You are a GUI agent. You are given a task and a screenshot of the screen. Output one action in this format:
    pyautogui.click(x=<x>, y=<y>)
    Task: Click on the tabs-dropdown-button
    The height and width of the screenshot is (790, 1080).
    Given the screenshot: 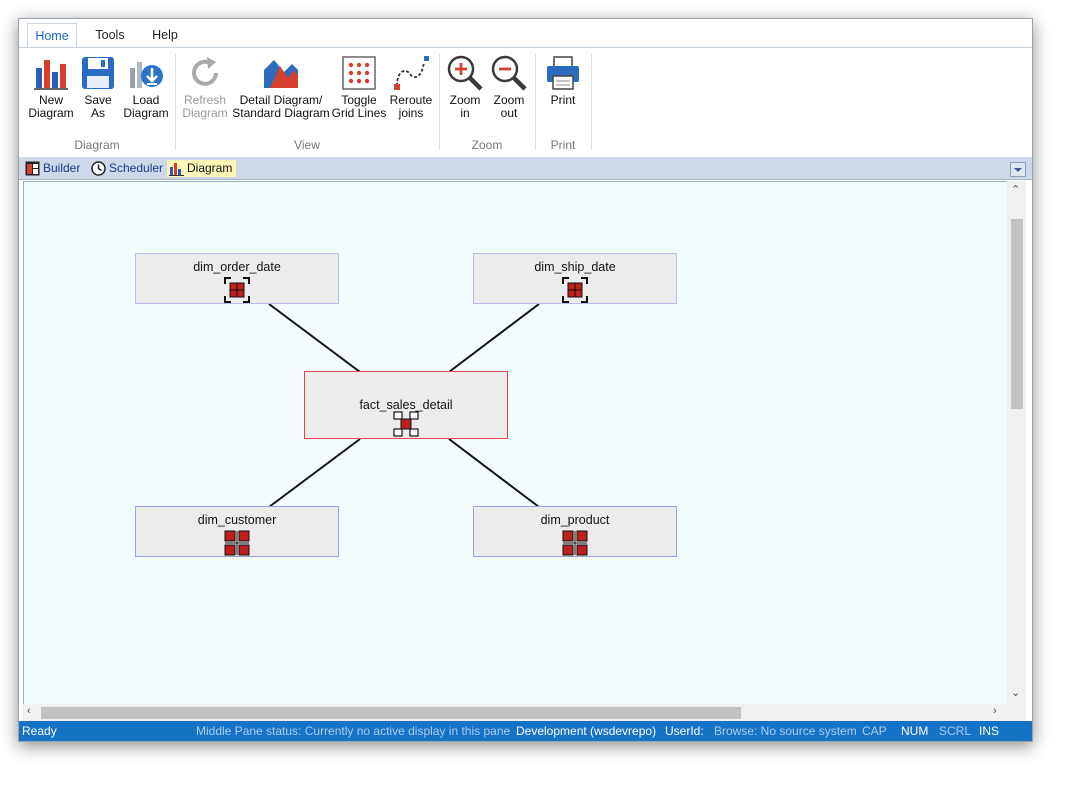 What is the action you would take?
    pyautogui.click(x=1018, y=169)
    